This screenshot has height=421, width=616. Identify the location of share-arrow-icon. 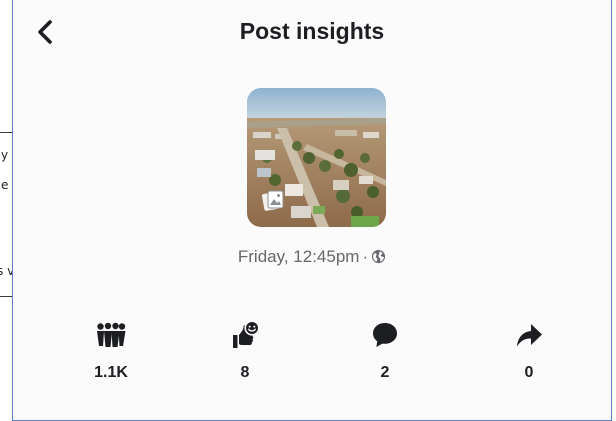
(529, 335).